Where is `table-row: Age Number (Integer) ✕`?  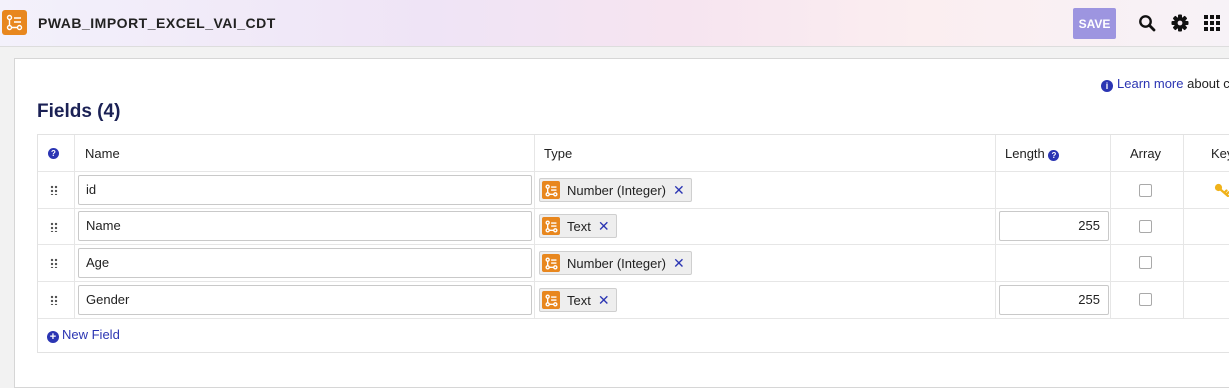 table-row: Age Number (Integer) ✕ is located at coordinates (633, 263).